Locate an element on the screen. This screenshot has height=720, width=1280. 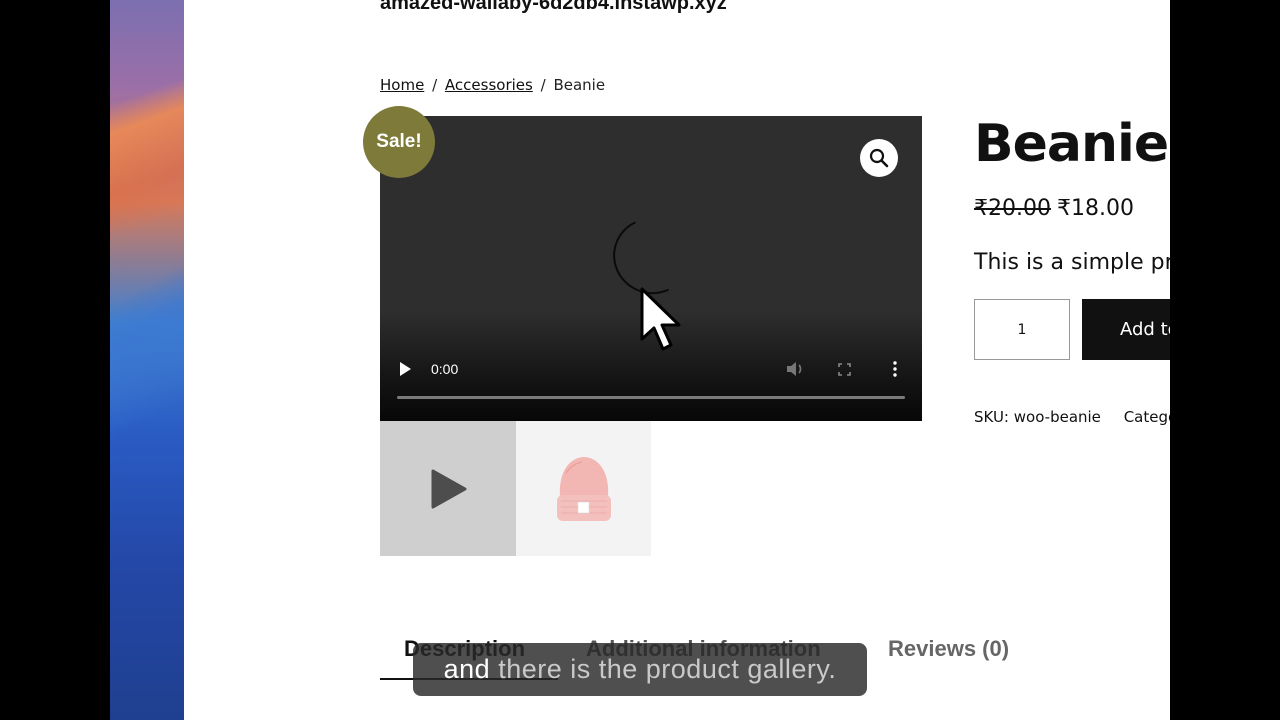
beanie-image-thumbnail is located at coordinates (583, 488).